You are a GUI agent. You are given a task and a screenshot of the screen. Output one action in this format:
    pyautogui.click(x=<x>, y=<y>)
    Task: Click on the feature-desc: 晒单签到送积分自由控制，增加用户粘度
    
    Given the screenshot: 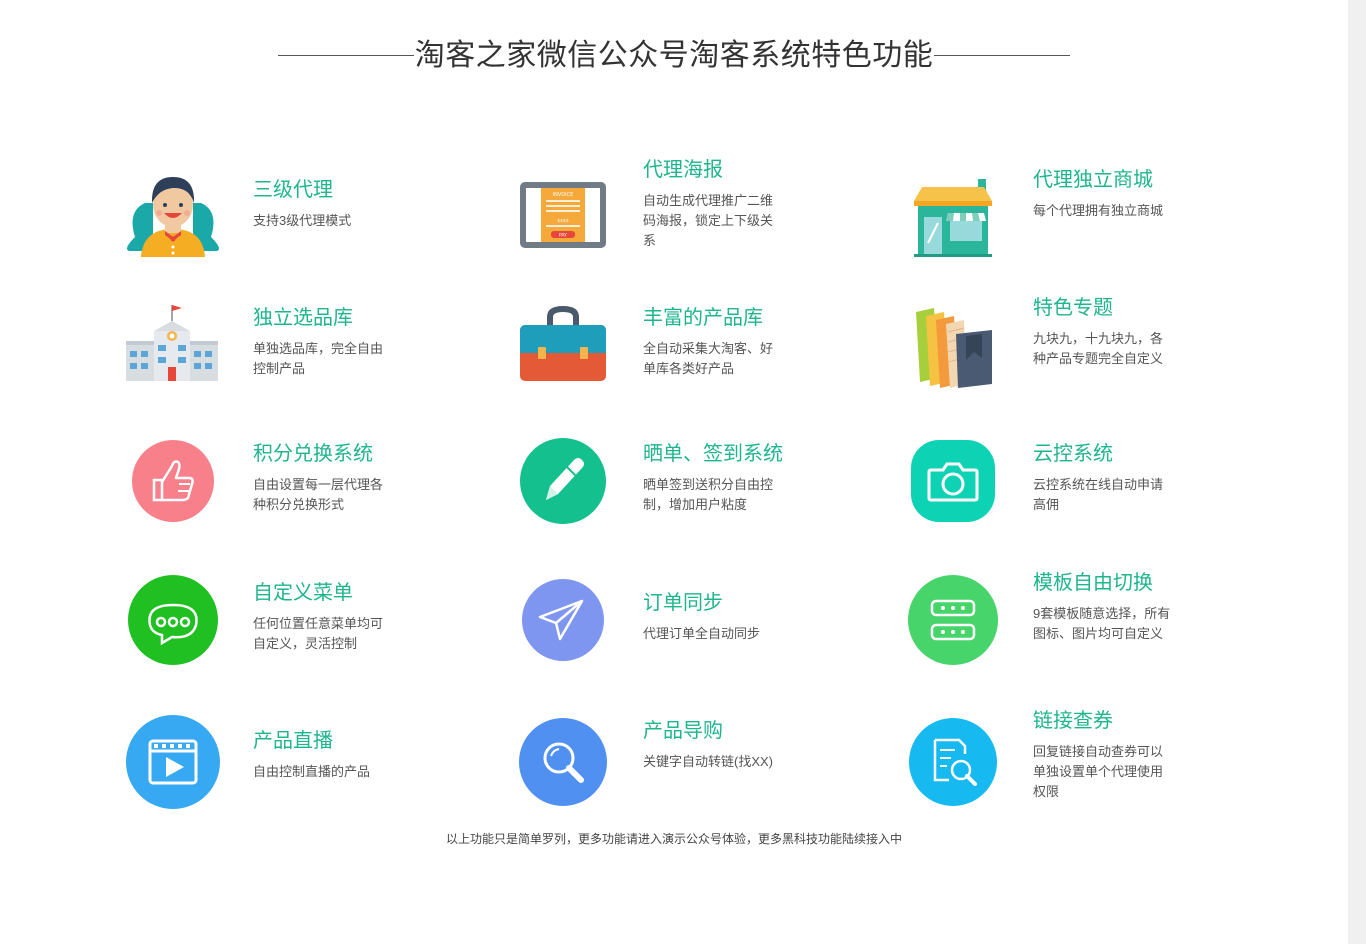 What is the action you would take?
    pyautogui.click(x=708, y=494)
    